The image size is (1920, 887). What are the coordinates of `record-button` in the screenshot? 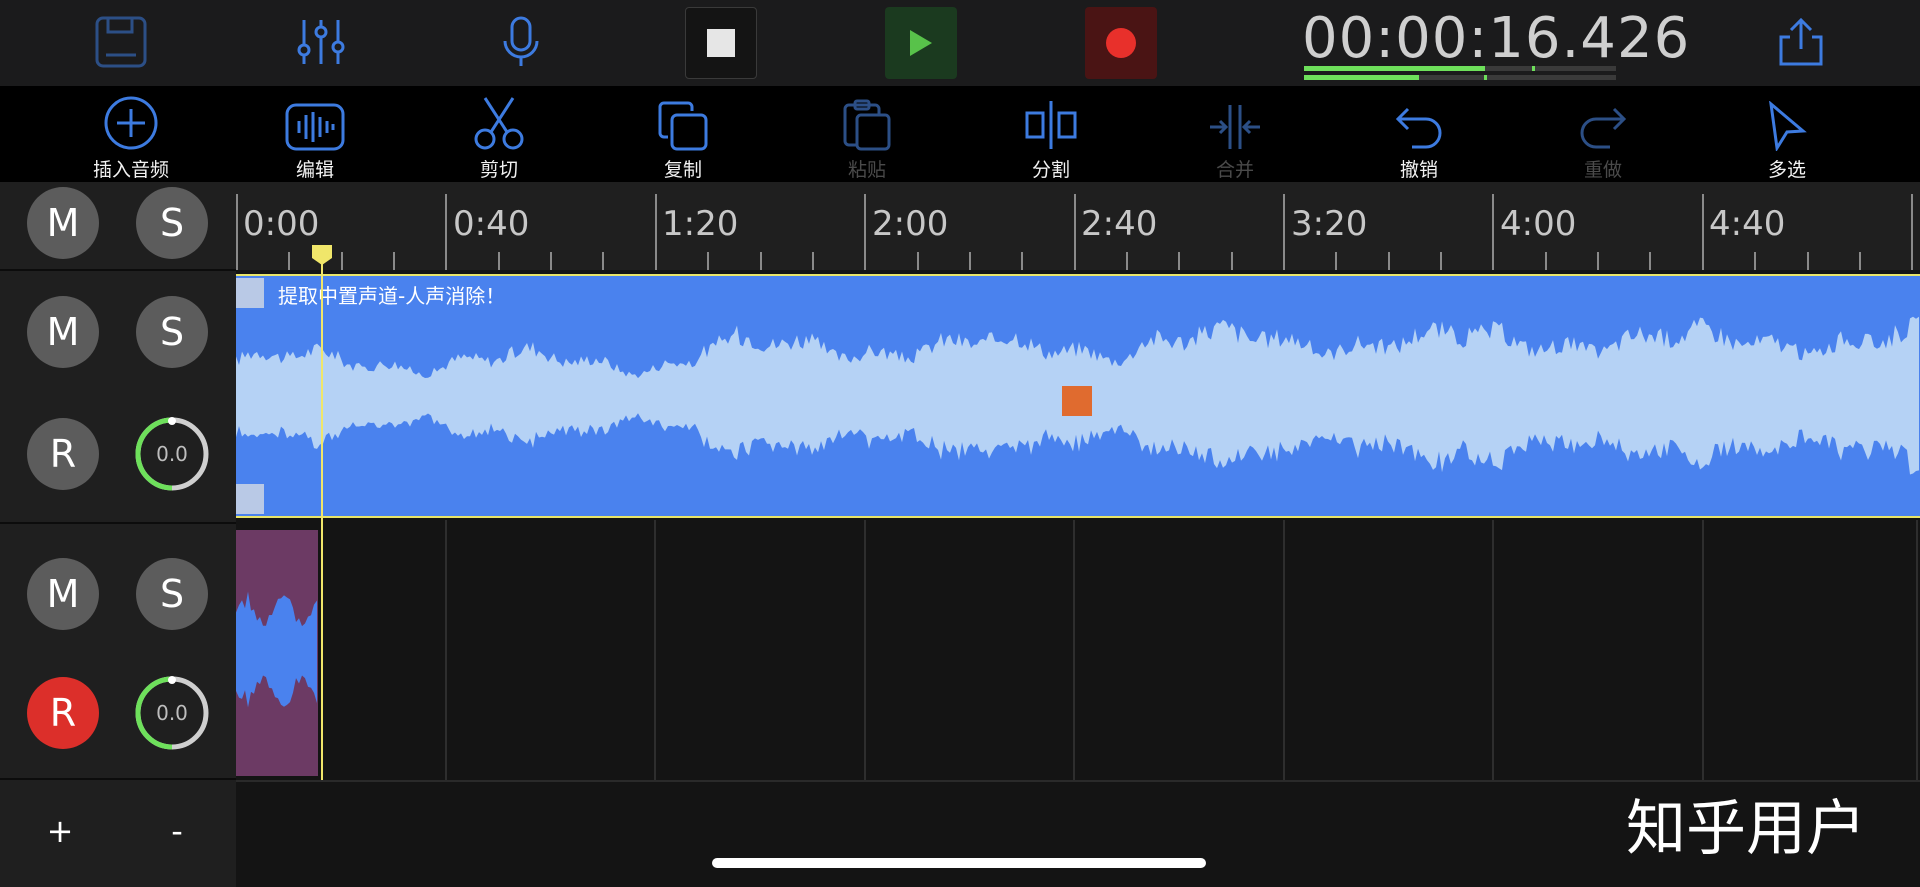 It's located at (1121, 43).